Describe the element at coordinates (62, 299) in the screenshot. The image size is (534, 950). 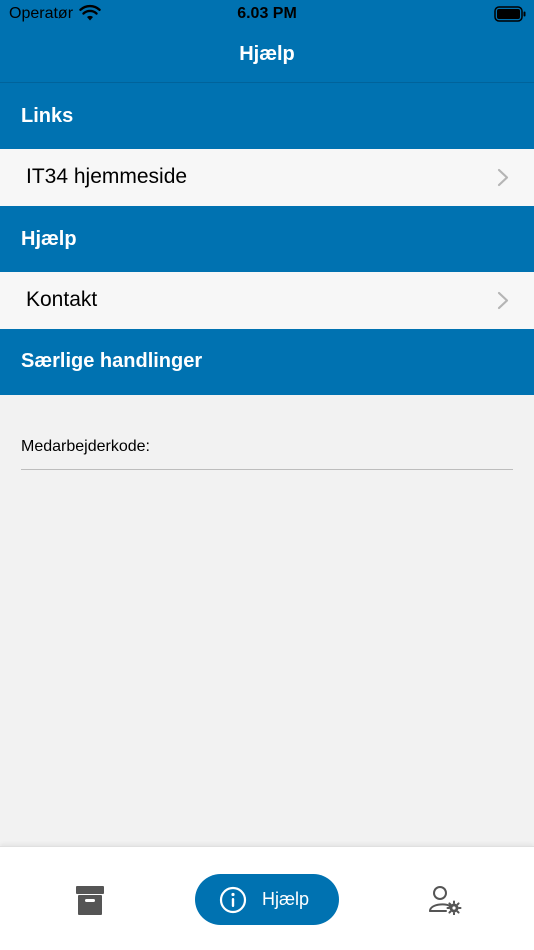
I see `list-item-label: Kontakt` at that location.